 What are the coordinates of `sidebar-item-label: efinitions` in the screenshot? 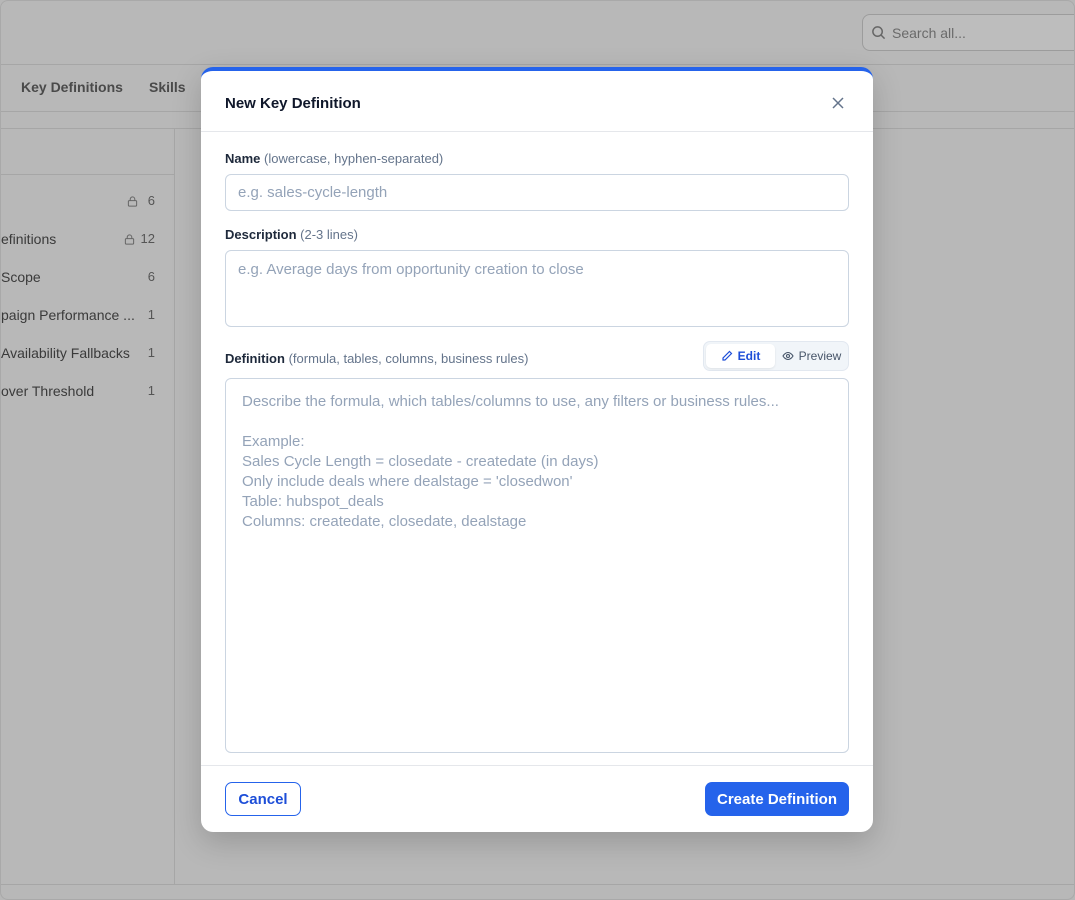 It's located at (29, 239).